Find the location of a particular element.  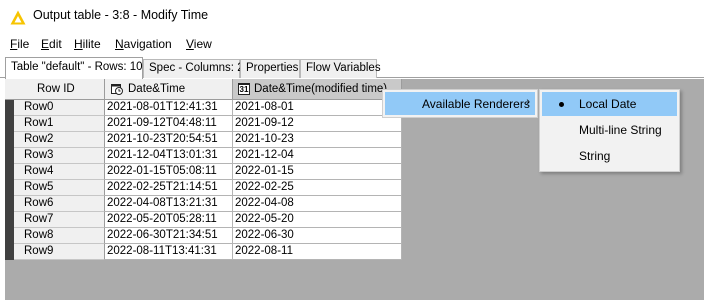

calendar-icon: 31 is located at coordinates (244, 89).